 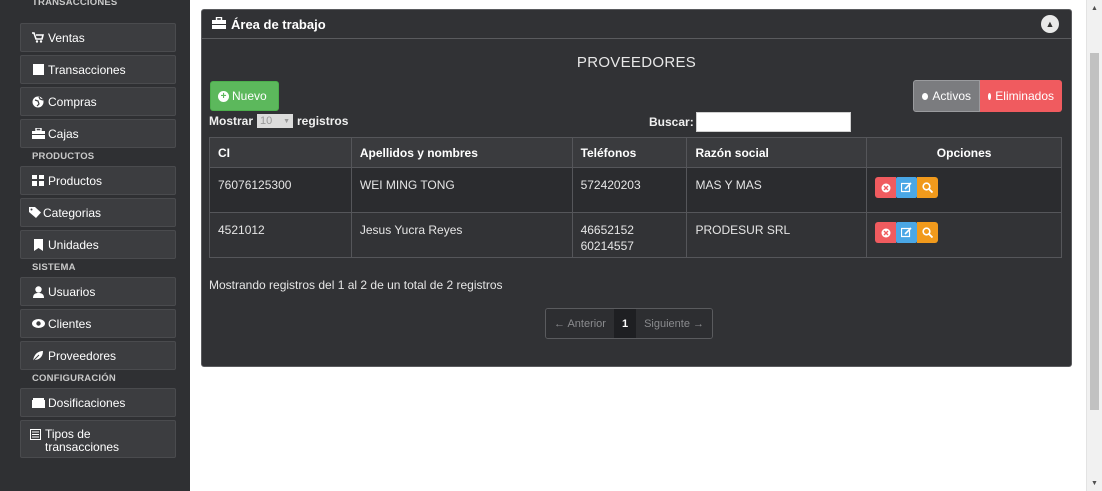 I want to click on panel-title: Área de trabajo, so click(x=278, y=24).